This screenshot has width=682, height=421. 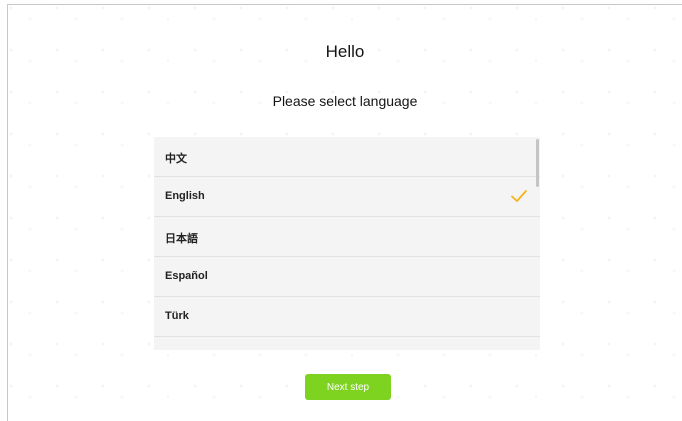 I want to click on next-step-button: Next step, so click(x=348, y=387).